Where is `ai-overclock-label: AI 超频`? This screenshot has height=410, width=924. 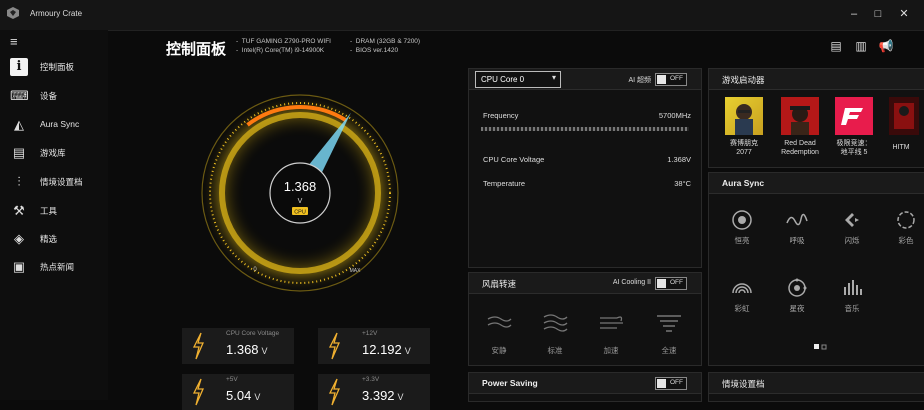
ai-overclock-label: AI 超频 is located at coordinates (639, 80).